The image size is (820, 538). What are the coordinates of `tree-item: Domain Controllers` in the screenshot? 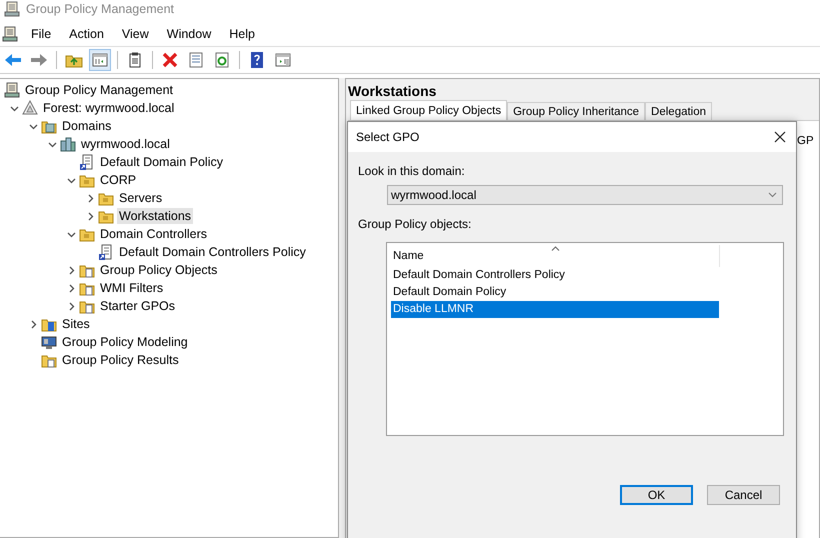 It's located at (153, 234).